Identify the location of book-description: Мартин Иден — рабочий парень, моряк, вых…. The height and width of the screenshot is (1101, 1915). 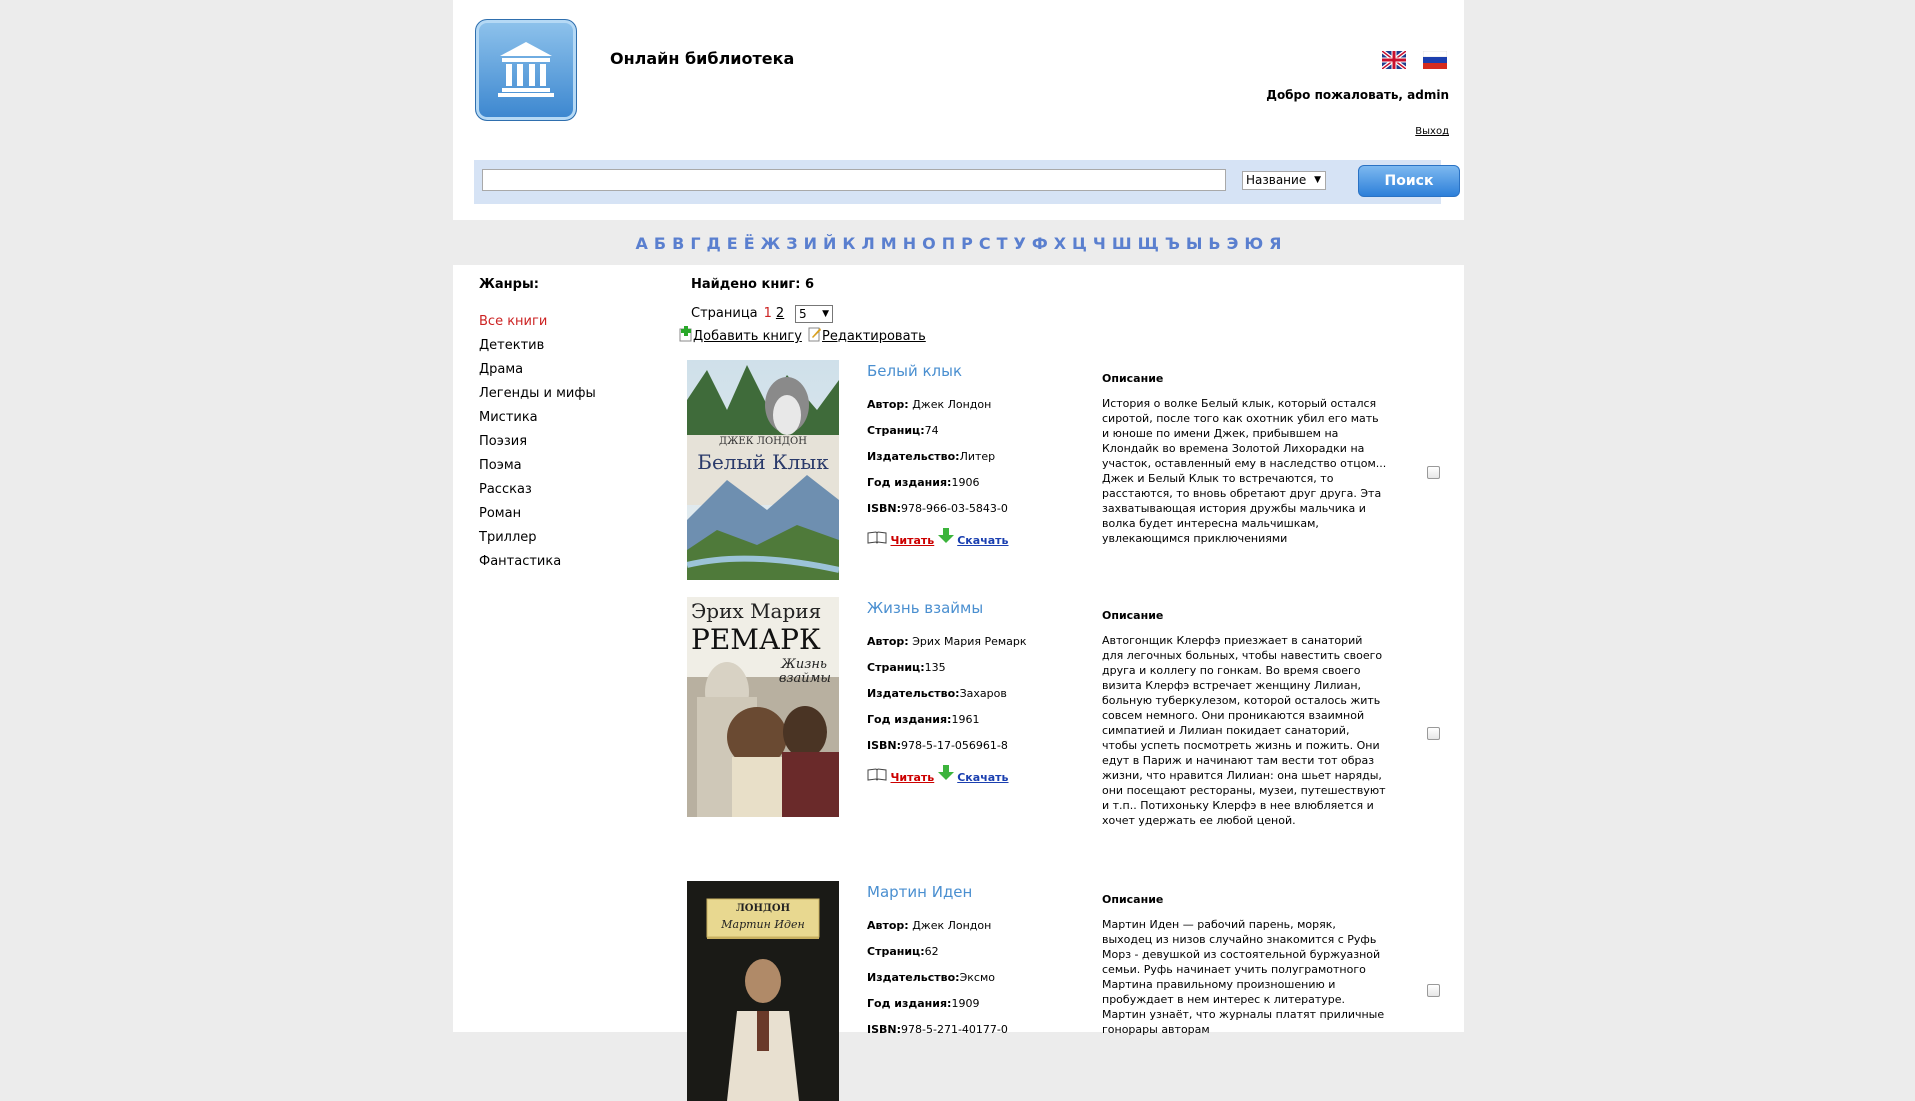
(1243, 977).